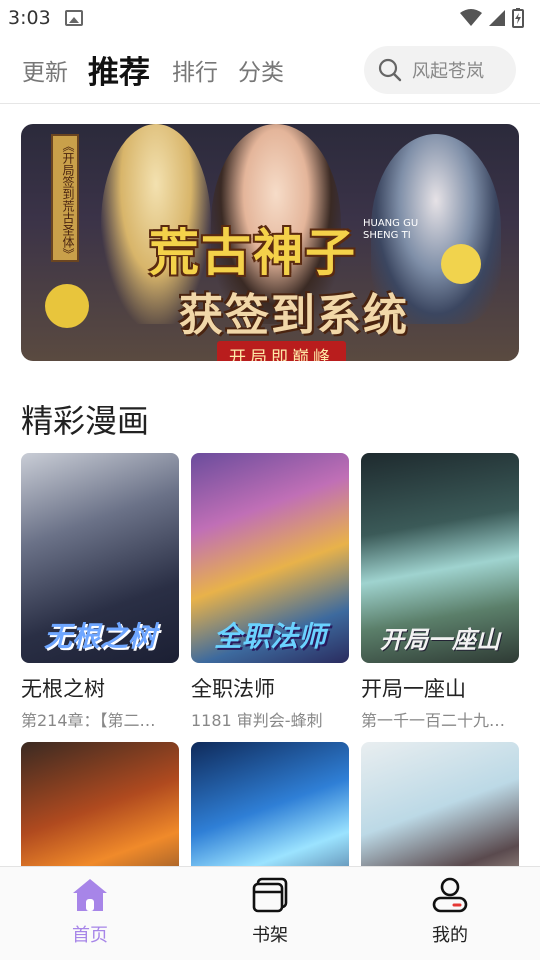 The width and height of the screenshot is (540, 960). What do you see at coordinates (253, 252) in the screenshot?
I see `banner-title-line1: 荒古神子` at bounding box center [253, 252].